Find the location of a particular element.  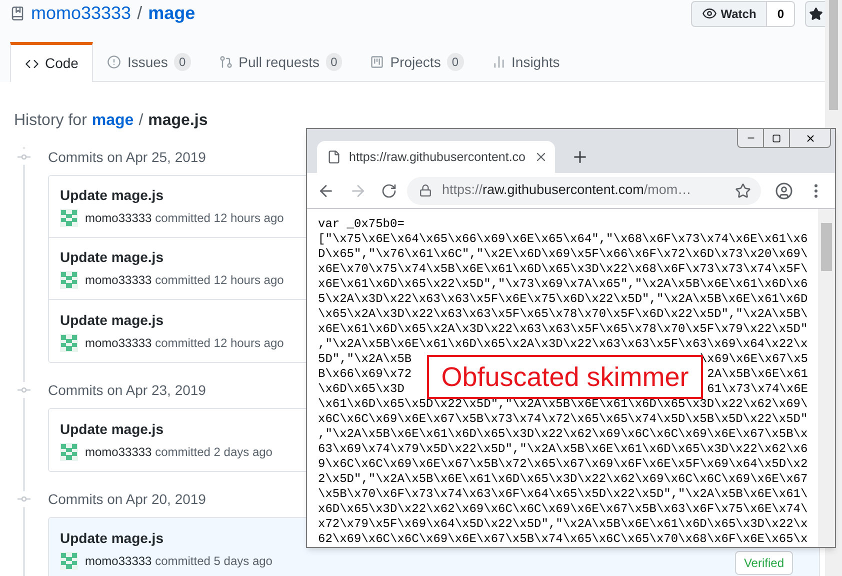

tab-title: https://raw.githubusercontent.co is located at coordinates (437, 157).